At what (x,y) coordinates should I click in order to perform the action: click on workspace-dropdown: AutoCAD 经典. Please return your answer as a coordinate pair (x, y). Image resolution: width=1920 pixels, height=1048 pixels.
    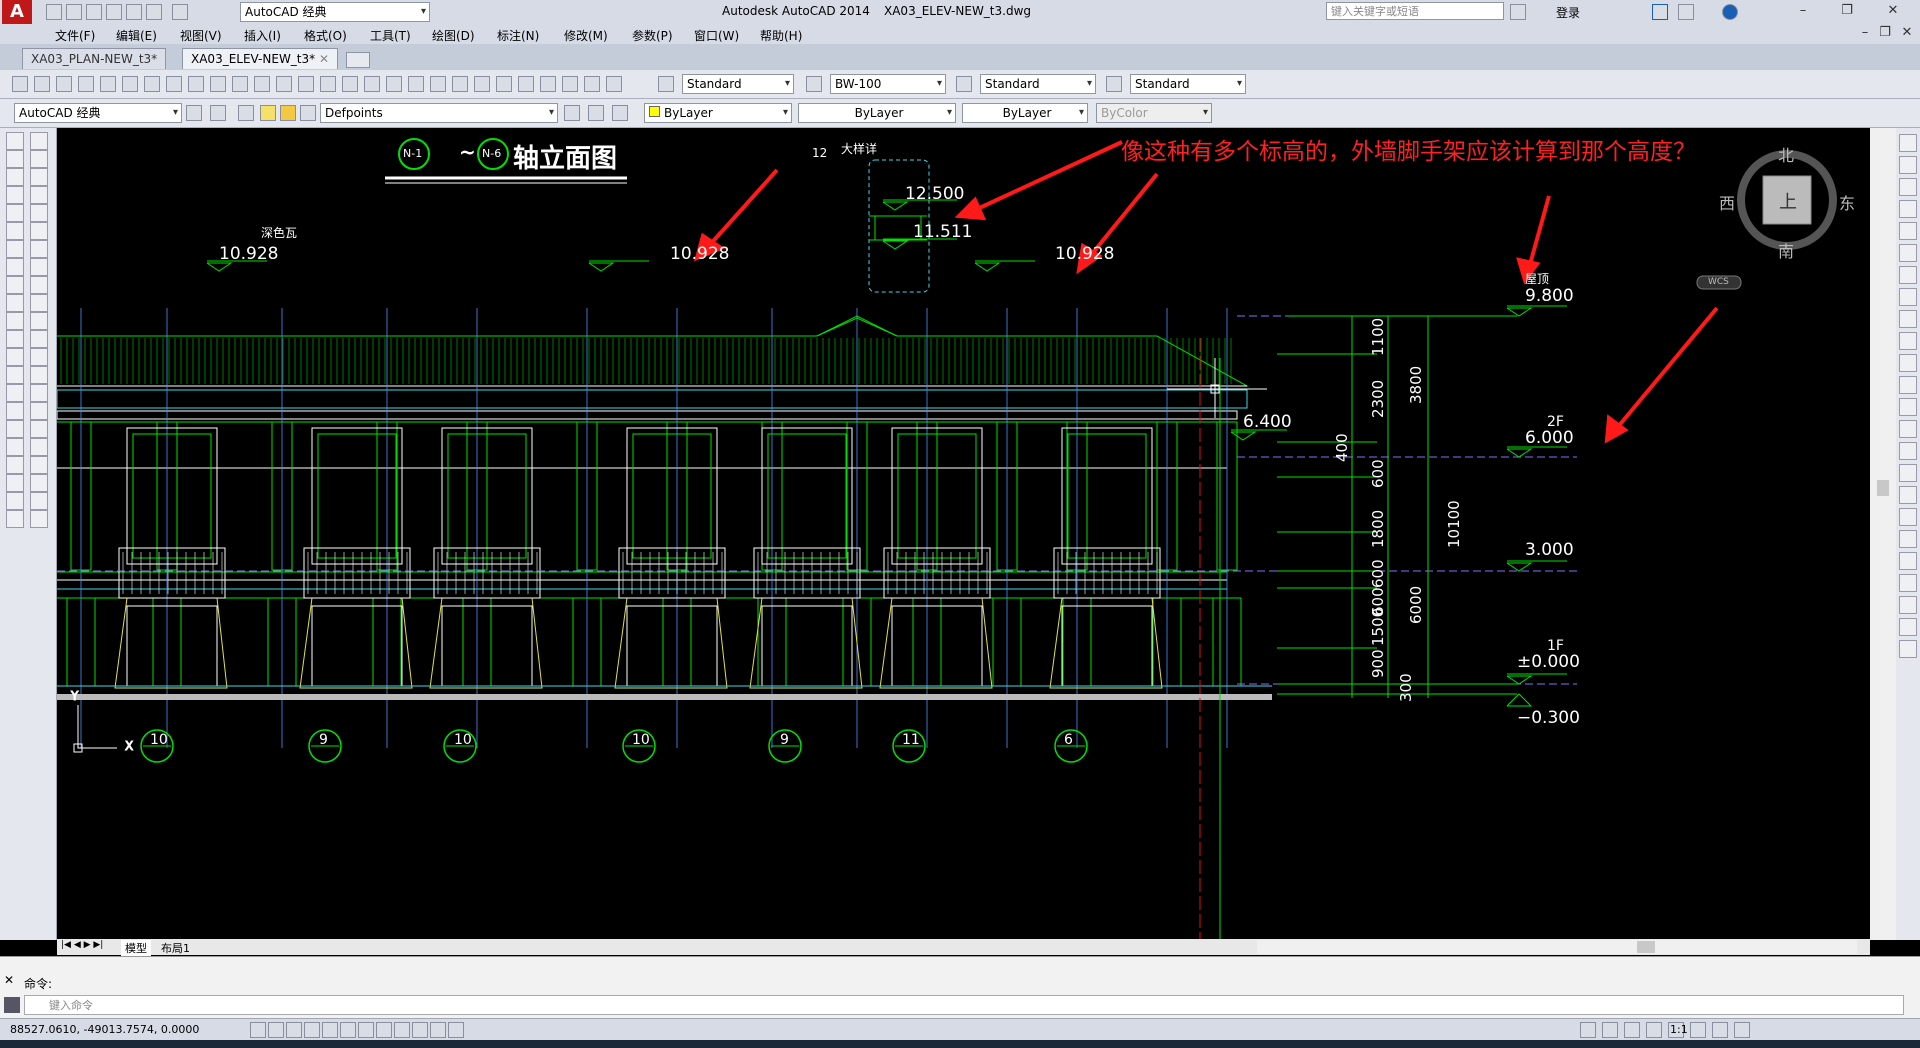
    Looking at the image, I should click on (335, 12).